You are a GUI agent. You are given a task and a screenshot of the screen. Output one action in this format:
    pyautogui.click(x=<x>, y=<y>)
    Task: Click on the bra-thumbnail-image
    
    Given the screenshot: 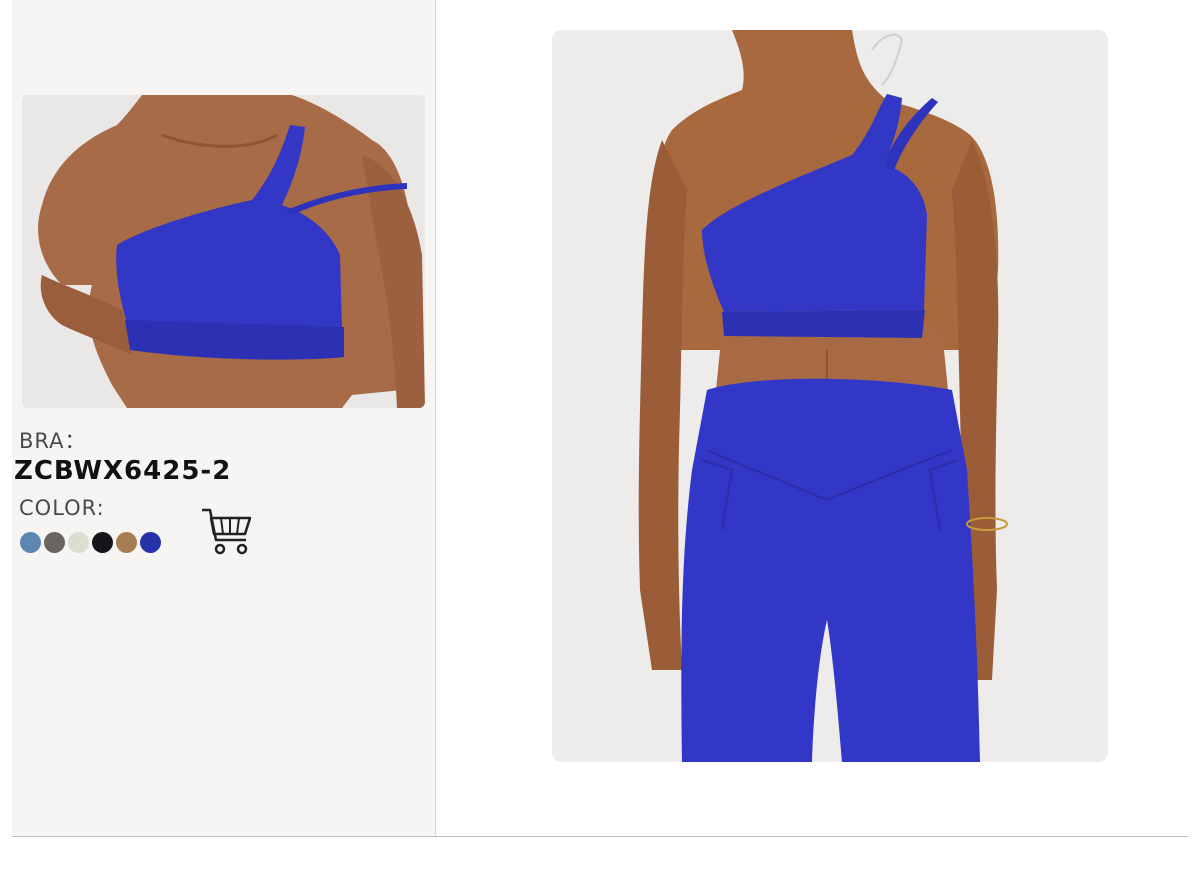 What is the action you would take?
    pyautogui.click(x=223, y=251)
    